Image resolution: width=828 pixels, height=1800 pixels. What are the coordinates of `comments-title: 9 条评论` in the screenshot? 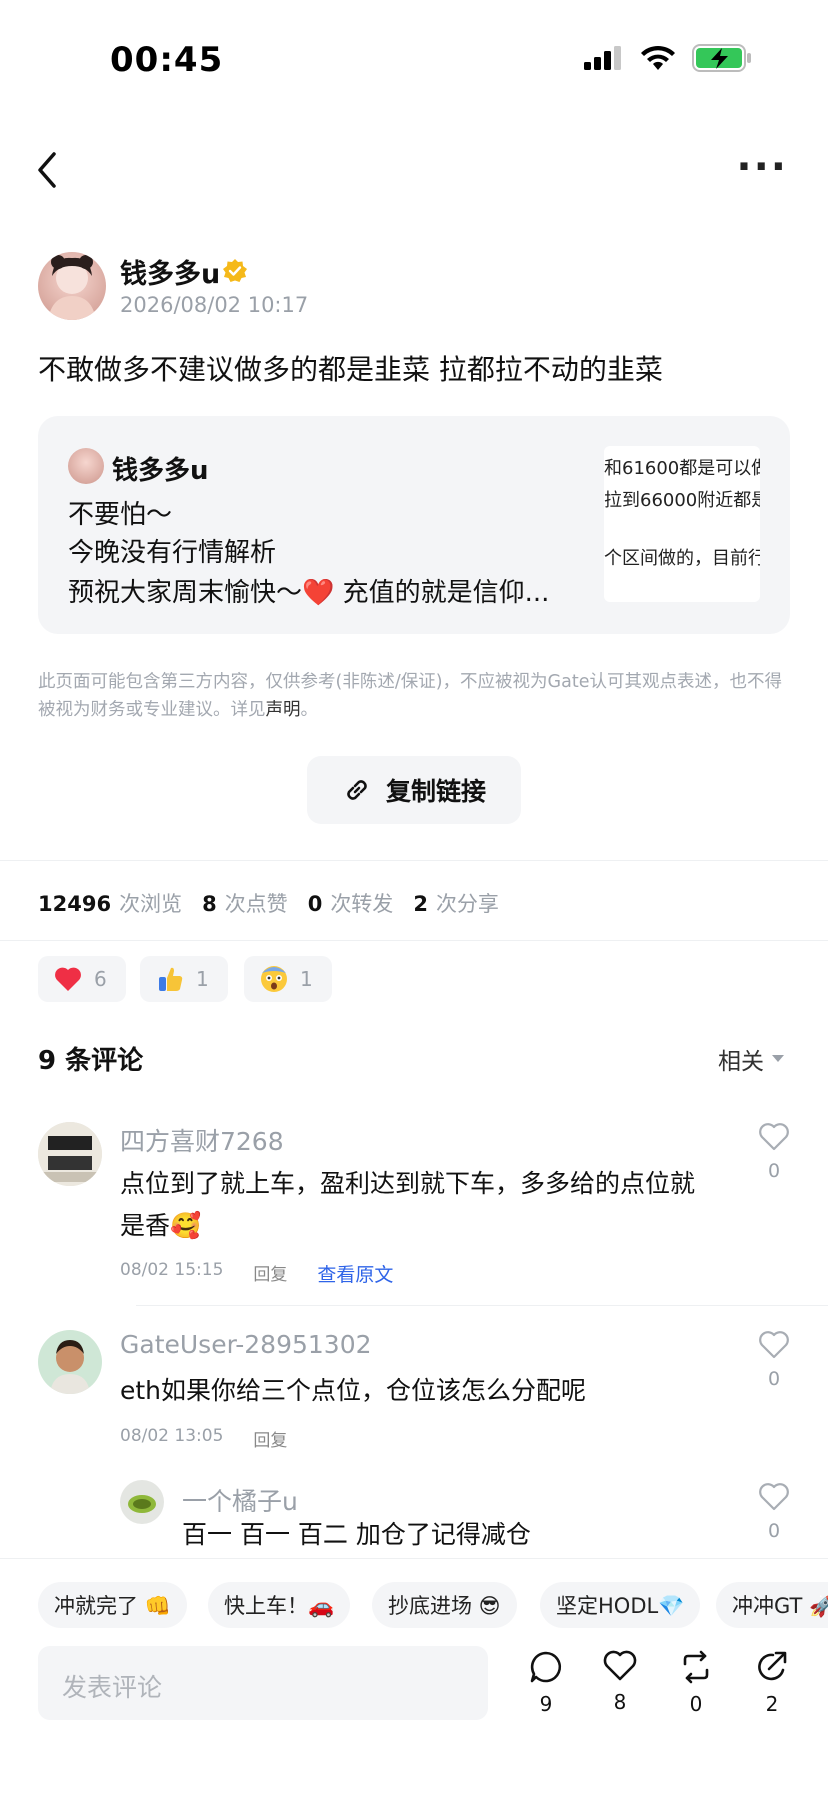 It's located at (91, 1061).